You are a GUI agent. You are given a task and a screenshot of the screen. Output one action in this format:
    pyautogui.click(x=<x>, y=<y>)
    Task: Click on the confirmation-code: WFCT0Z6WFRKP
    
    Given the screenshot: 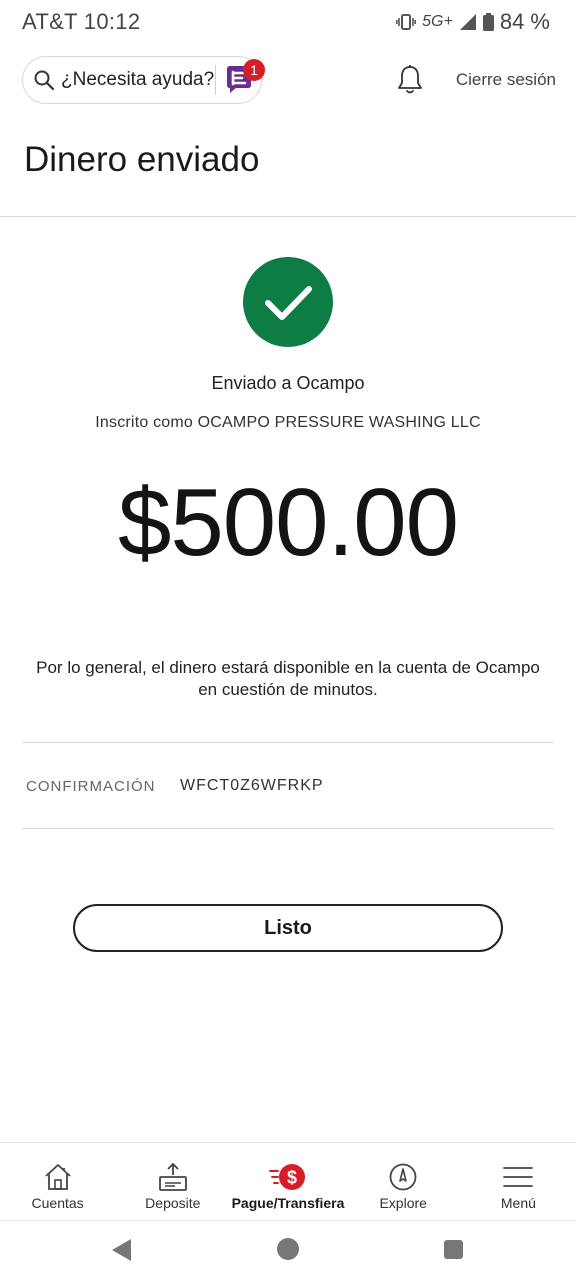 What is the action you would take?
    pyautogui.click(x=252, y=785)
    